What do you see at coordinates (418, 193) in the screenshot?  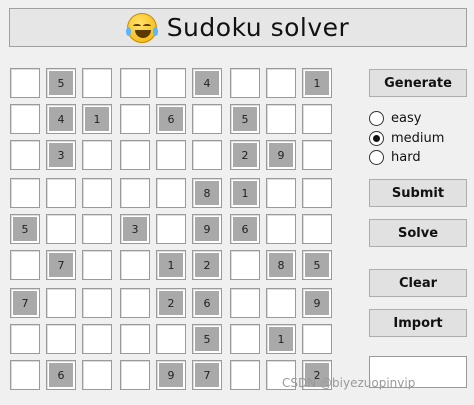 I see `submit-button: Submit` at bounding box center [418, 193].